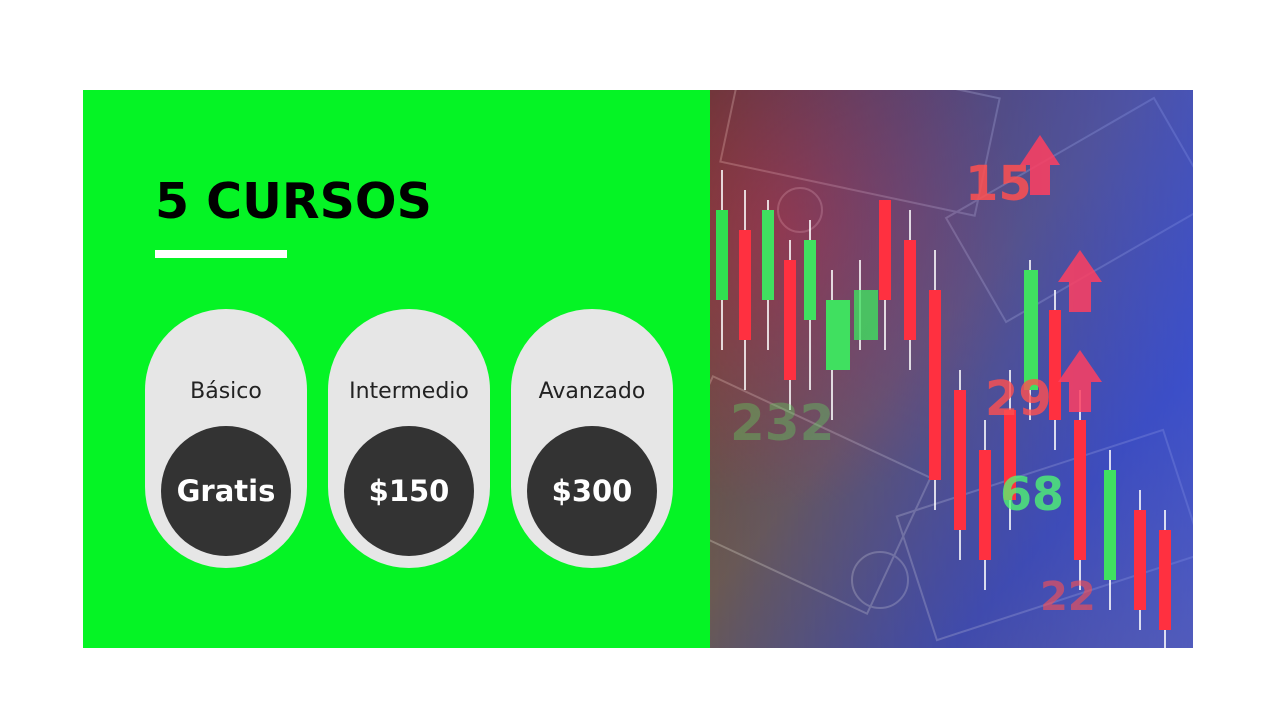  What do you see at coordinates (782, 423) in the screenshot?
I see `svg-text: 232` at bounding box center [782, 423].